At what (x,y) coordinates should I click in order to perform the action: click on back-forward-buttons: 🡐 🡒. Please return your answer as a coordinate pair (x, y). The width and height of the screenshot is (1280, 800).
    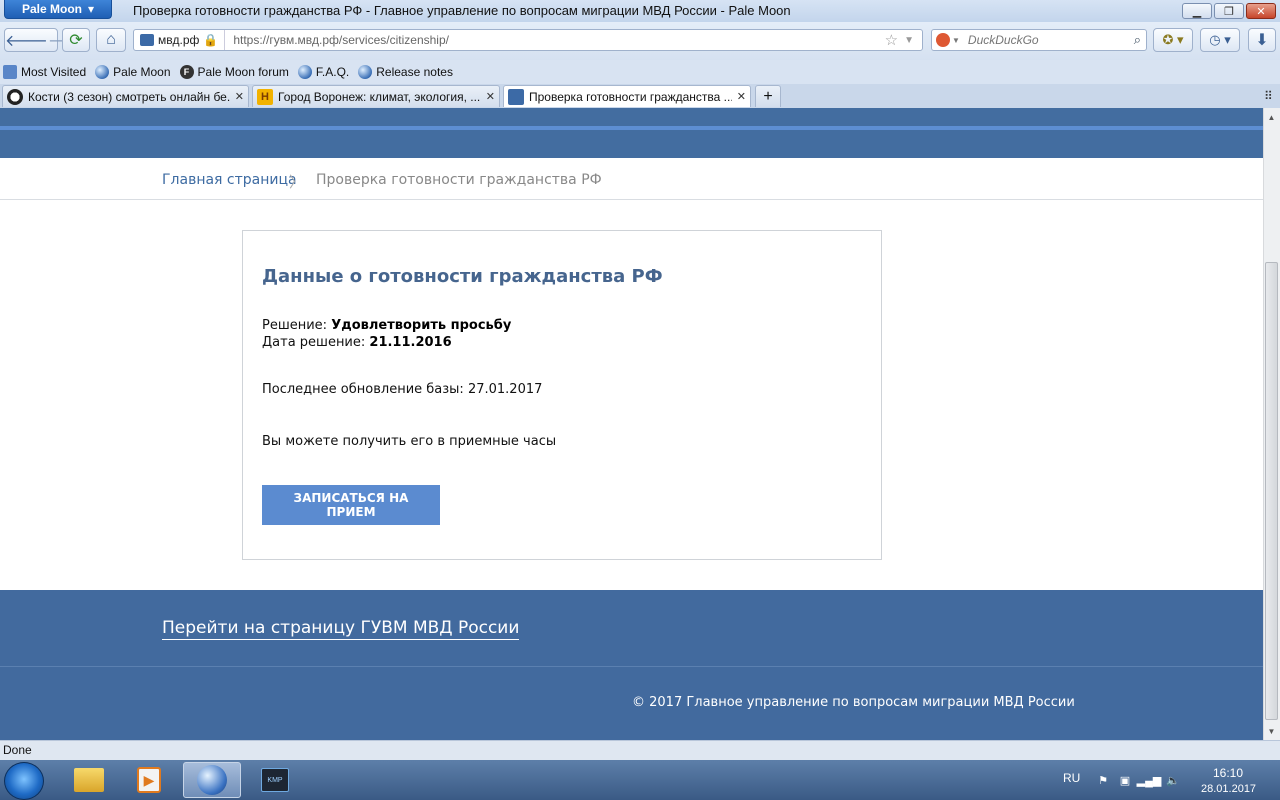
    Looking at the image, I should click on (47, 40).